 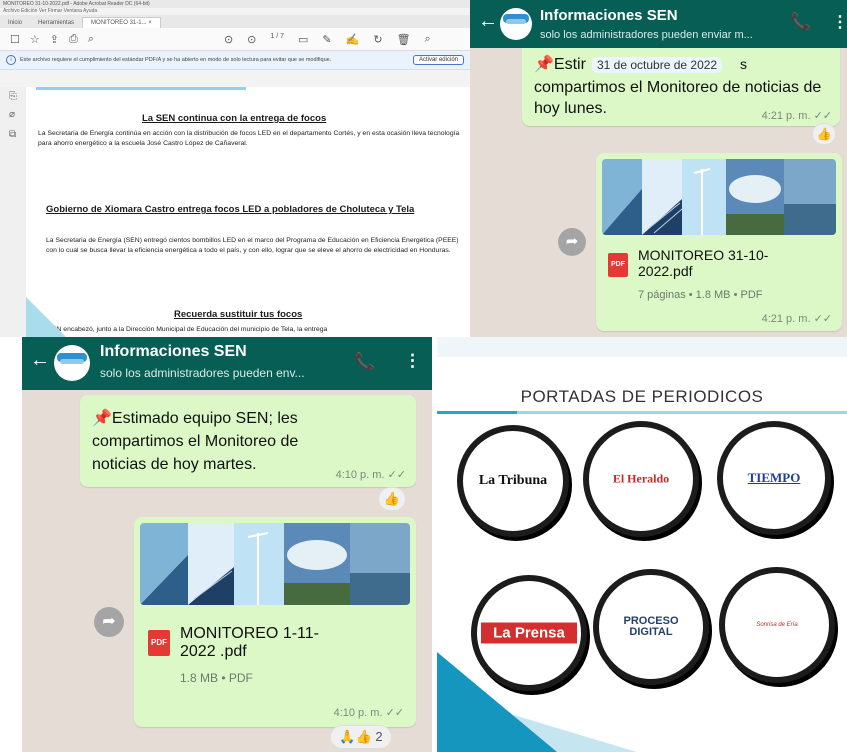 What do you see at coordinates (642, 347) in the screenshot?
I see `slide-top-band` at bounding box center [642, 347].